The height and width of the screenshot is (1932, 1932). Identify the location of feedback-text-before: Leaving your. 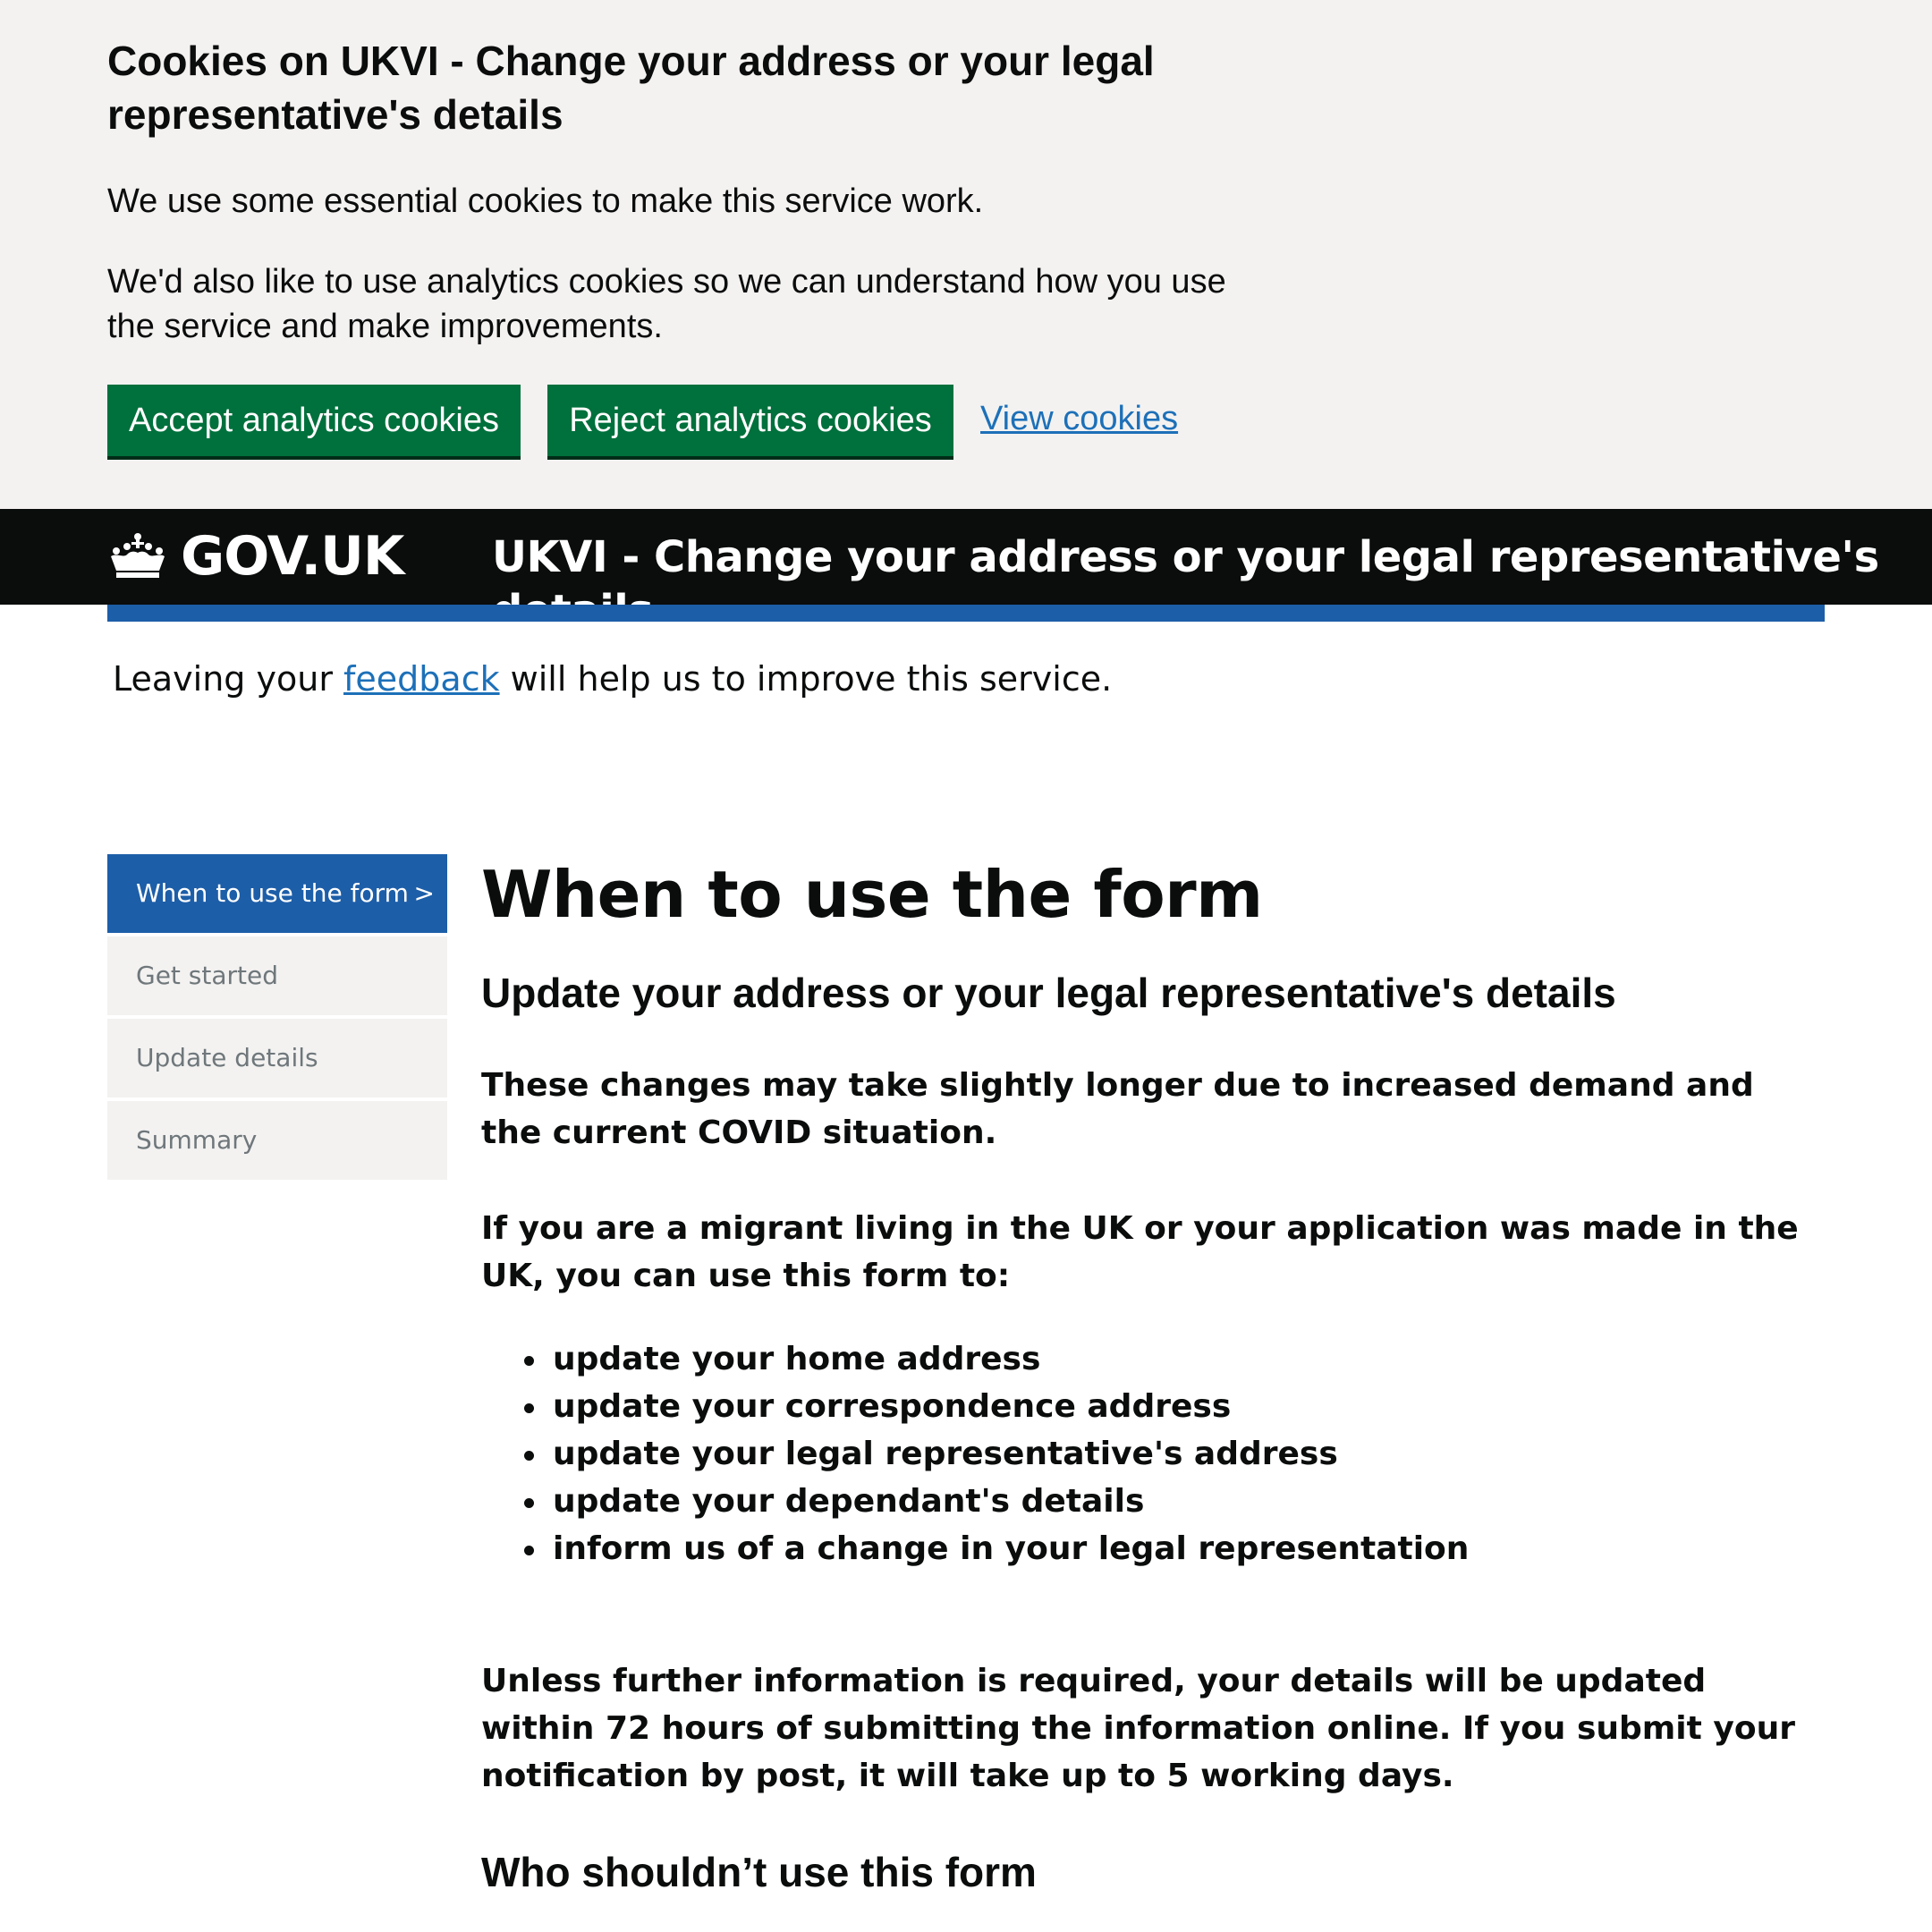
(228, 679).